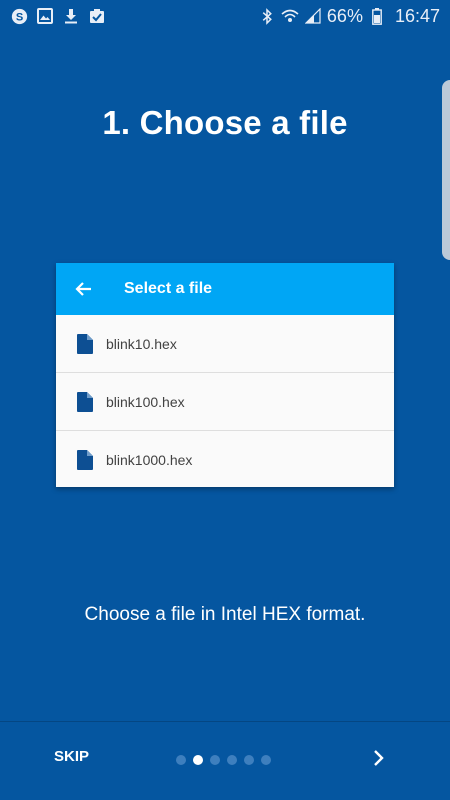 This screenshot has height=800, width=450. Describe the element at coordinates (45, 16) in the screenshot. I see `image-icon` at that location.